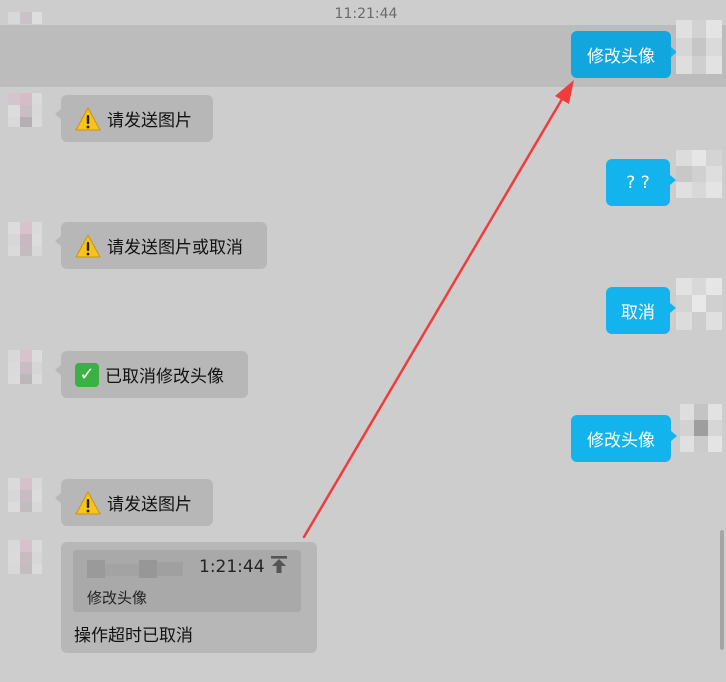 This screenshot has width=726, height=682. I want to click on outgoing-message-text: 修改头像, so click(621, 441).